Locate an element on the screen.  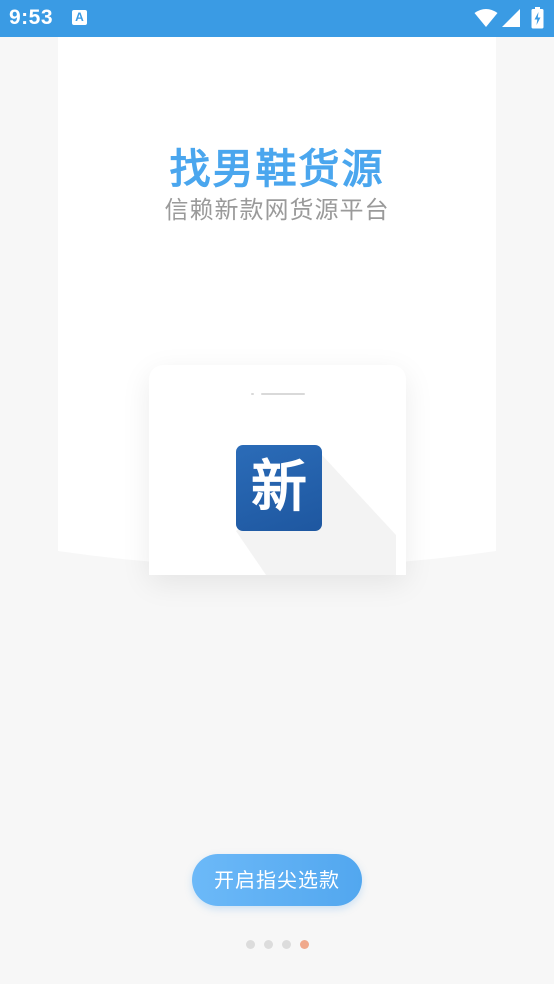
status-time: 9:53 is located at coordinates (31, 17).